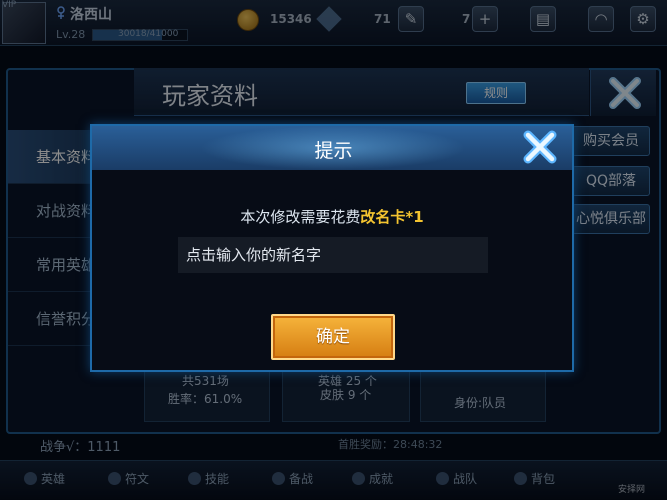 The height and width of the screenshot is (500, 667). I want to click on message-text: 本次修改需要花费, so click(300, 217).